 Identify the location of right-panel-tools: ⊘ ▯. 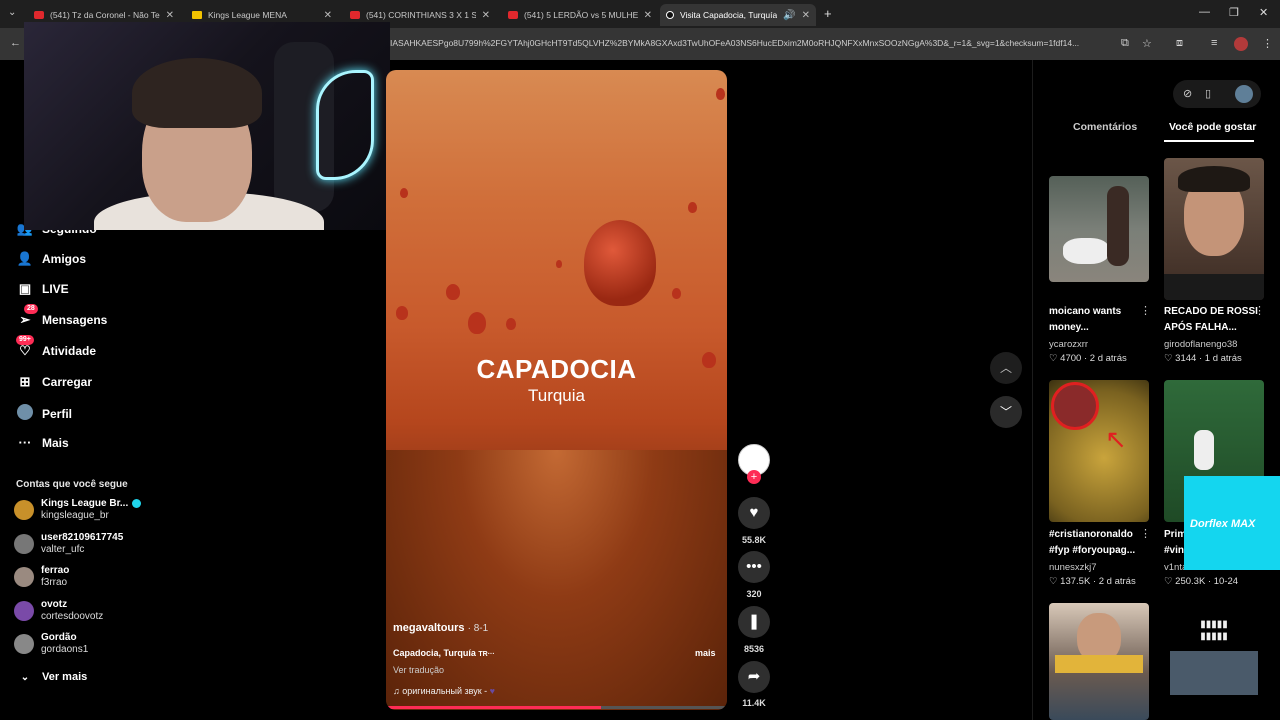
(1217, 94).